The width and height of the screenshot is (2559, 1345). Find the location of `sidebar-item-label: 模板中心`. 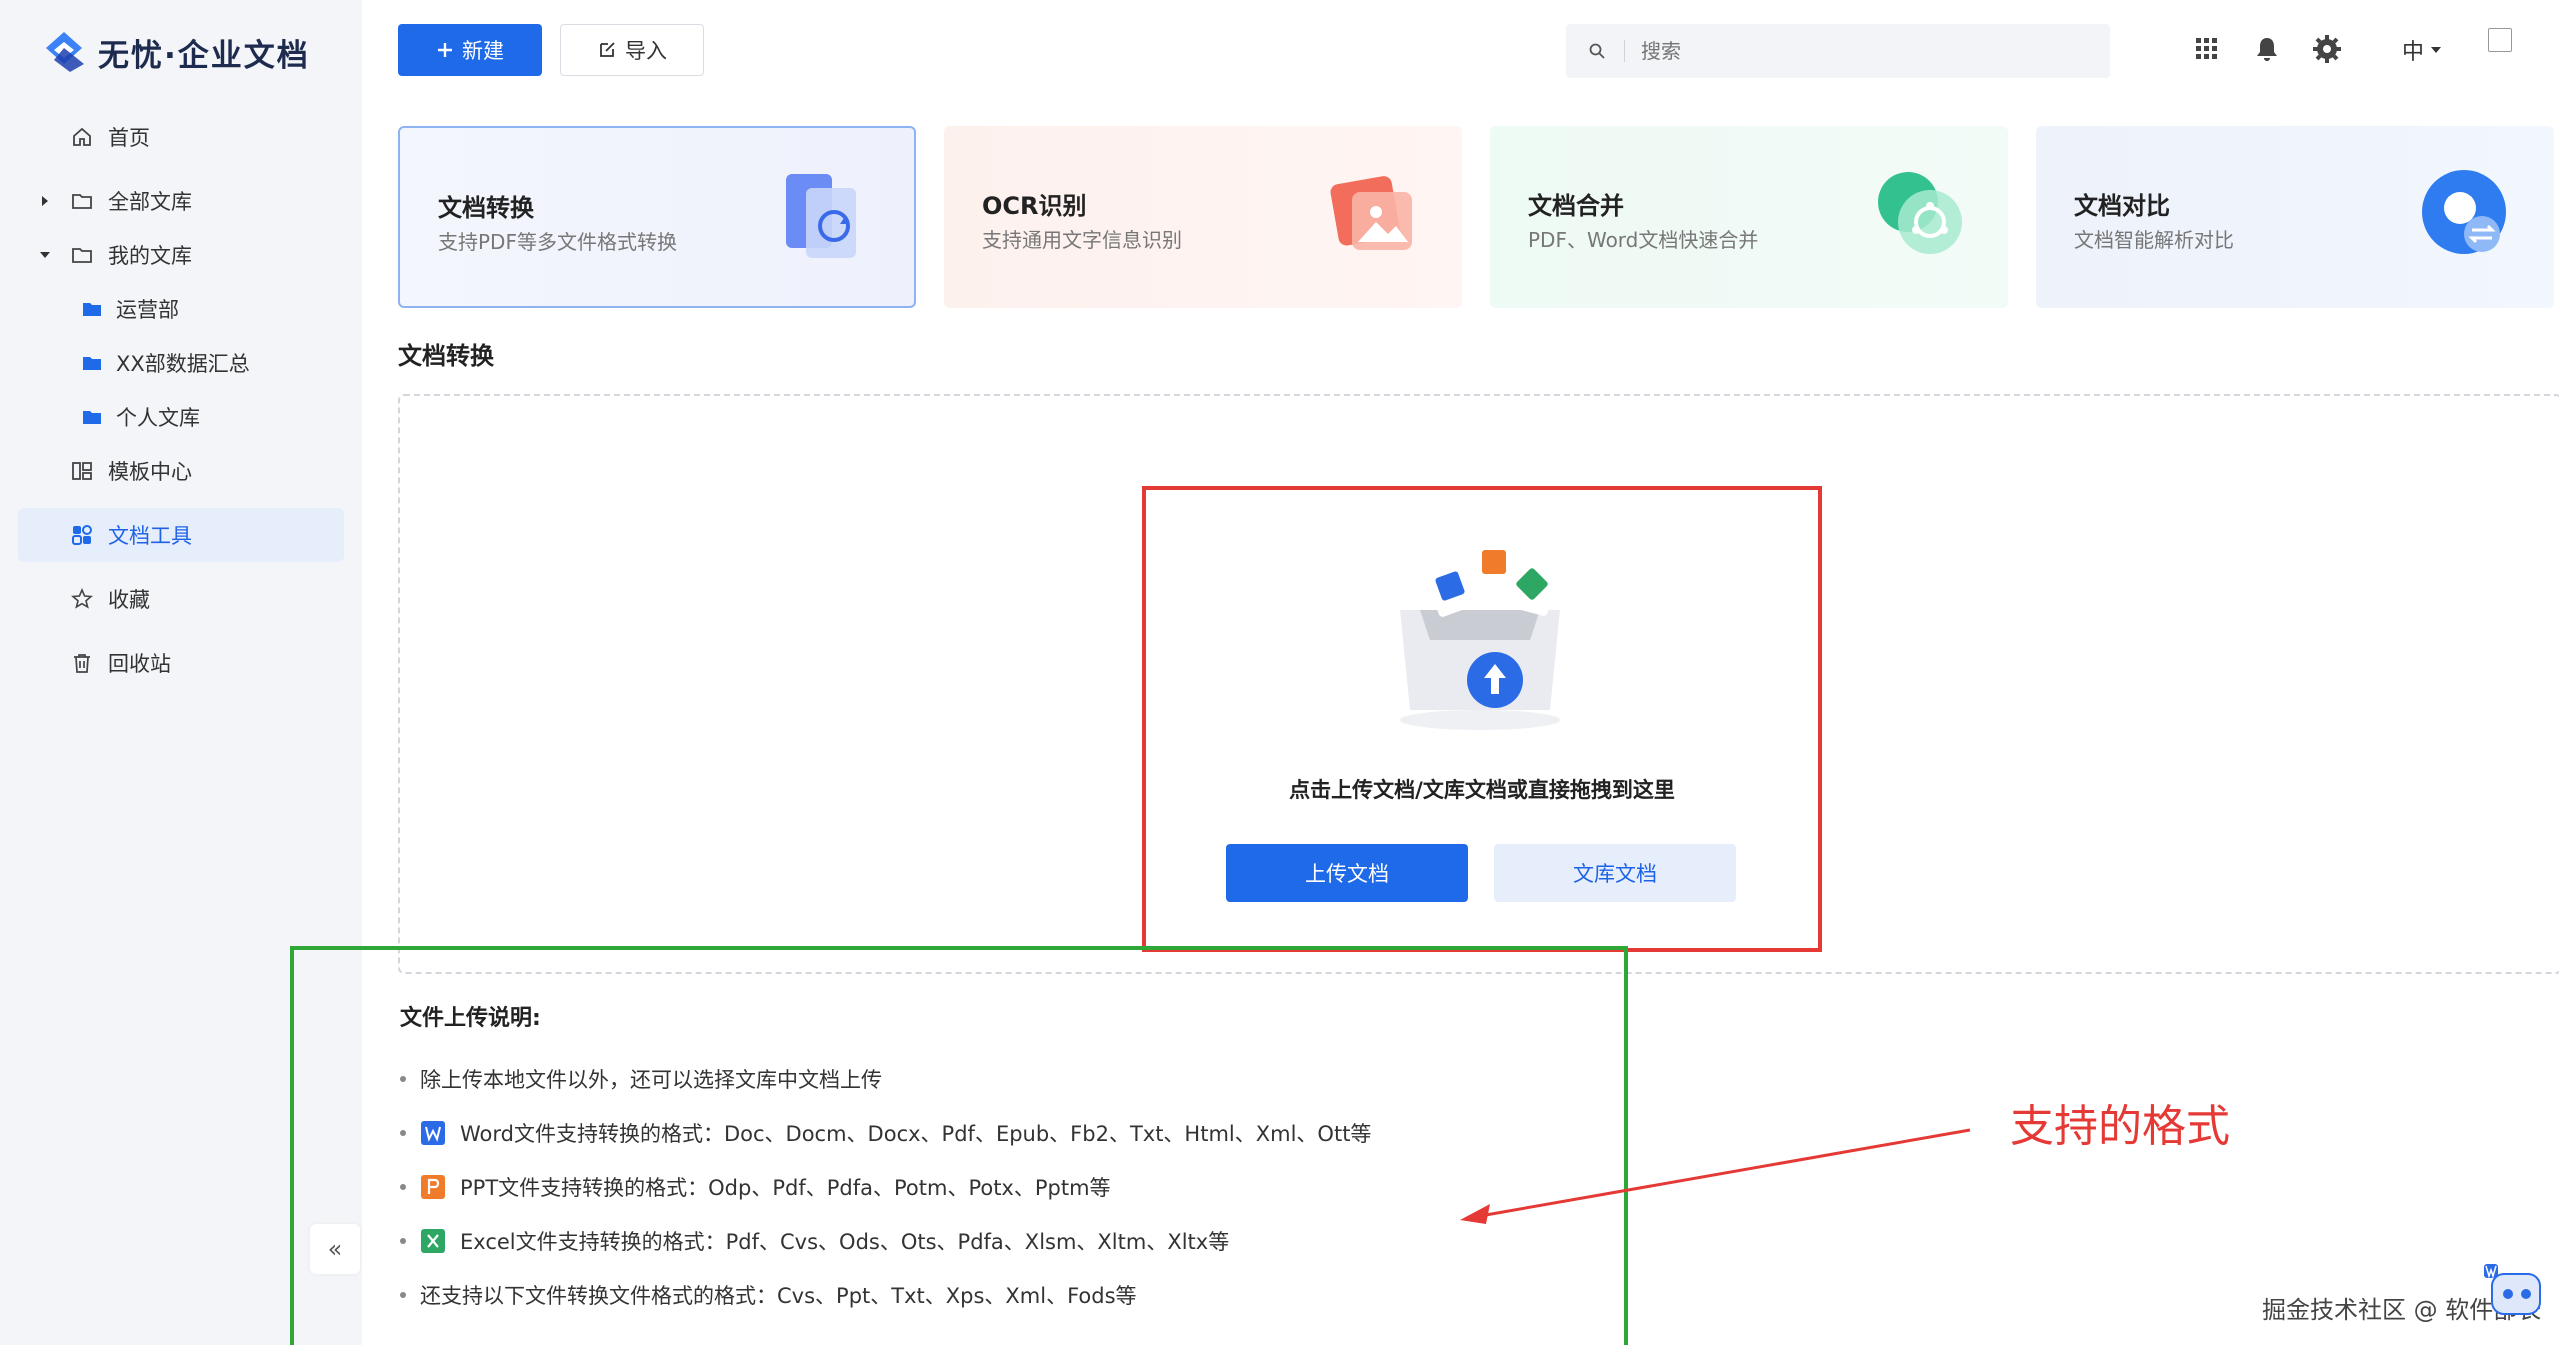

sidebar-item-label: 模板中心 is located at coordinates (150, 472).